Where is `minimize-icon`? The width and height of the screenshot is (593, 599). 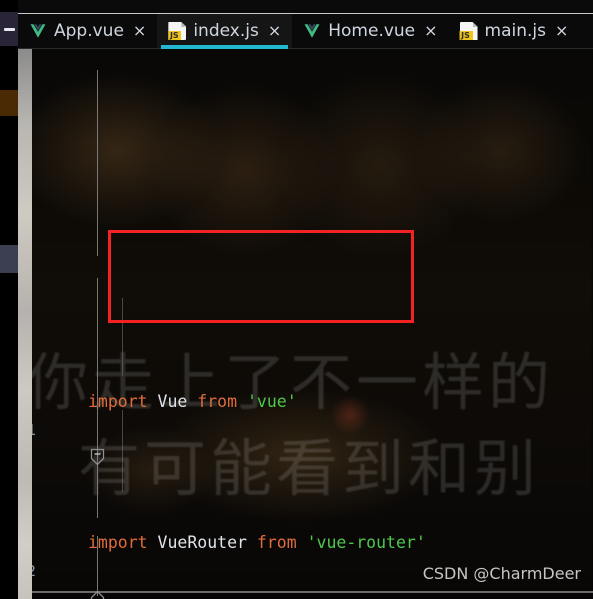
minimize-icon is located at coordinates (9, 29).